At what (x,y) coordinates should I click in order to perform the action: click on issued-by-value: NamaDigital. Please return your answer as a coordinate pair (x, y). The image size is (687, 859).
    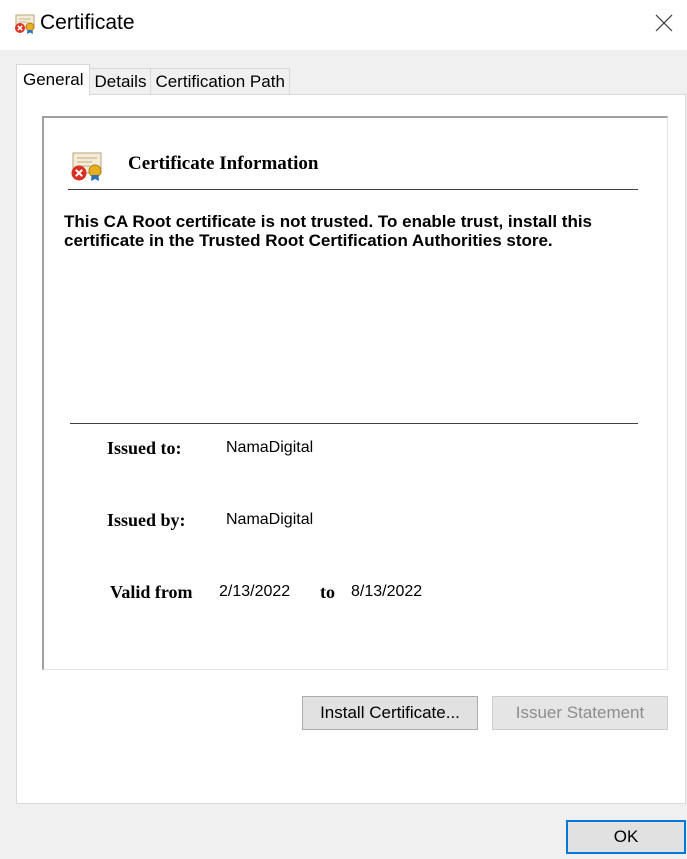
    Looking at the image, I should click on (270, 519).